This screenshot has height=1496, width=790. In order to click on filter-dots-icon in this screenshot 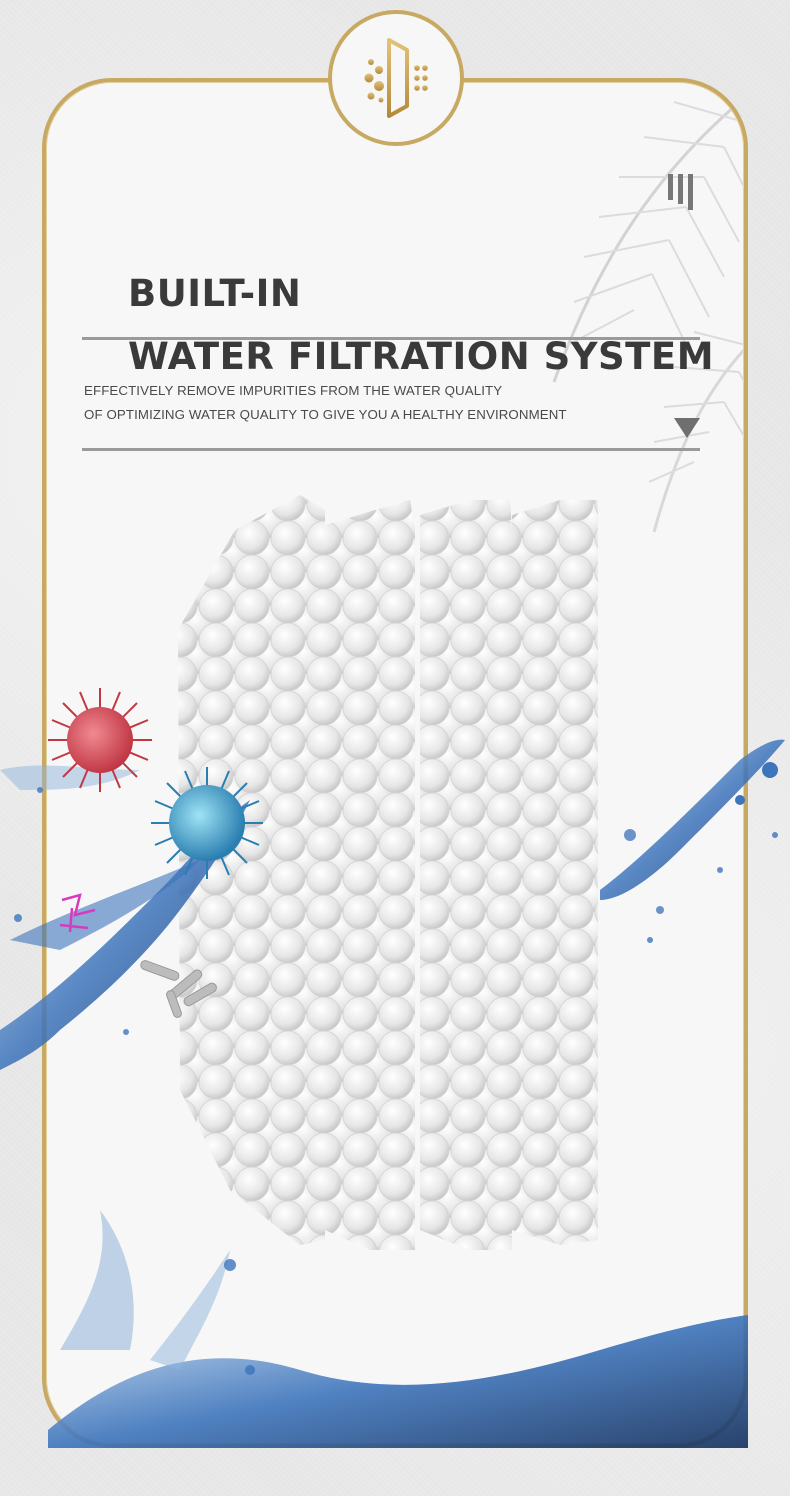, I will do `click(396, 78)`.